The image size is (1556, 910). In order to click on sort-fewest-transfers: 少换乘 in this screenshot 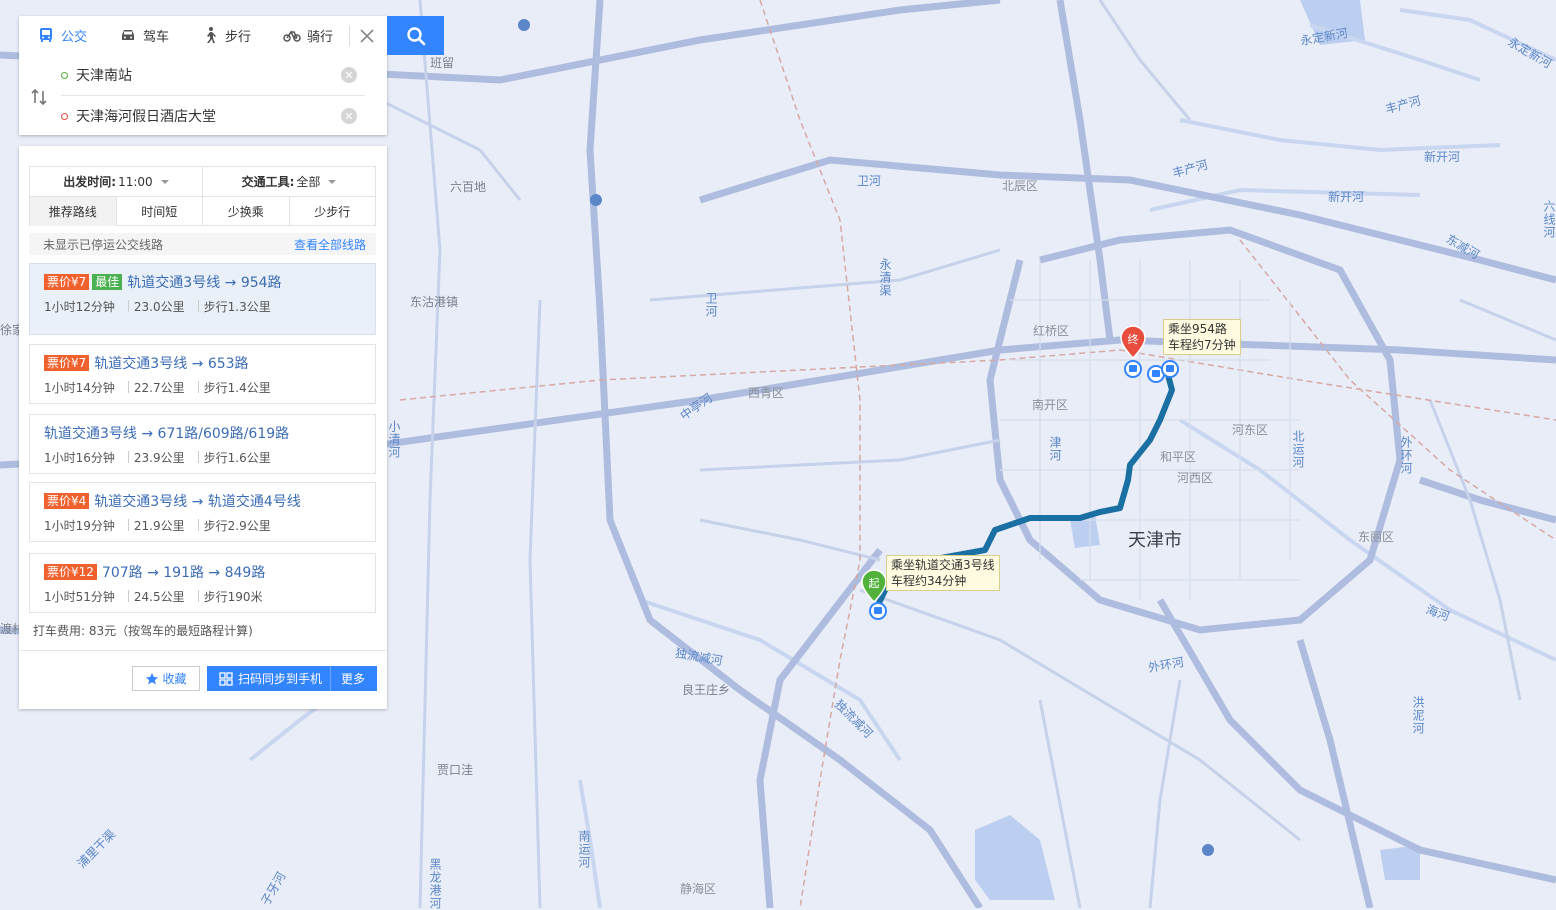, I will do `click(245, 211)`.